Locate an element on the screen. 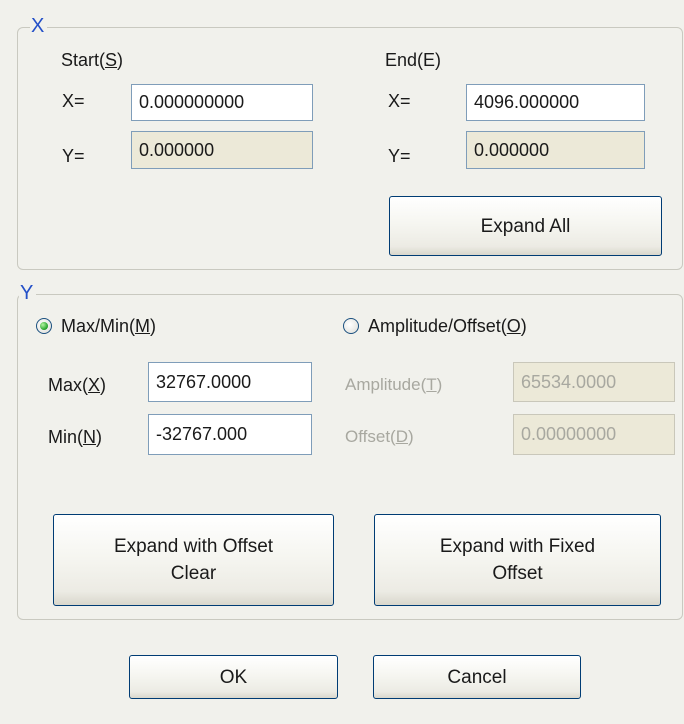  x-group-title: X is located at coordinates (39, 26).